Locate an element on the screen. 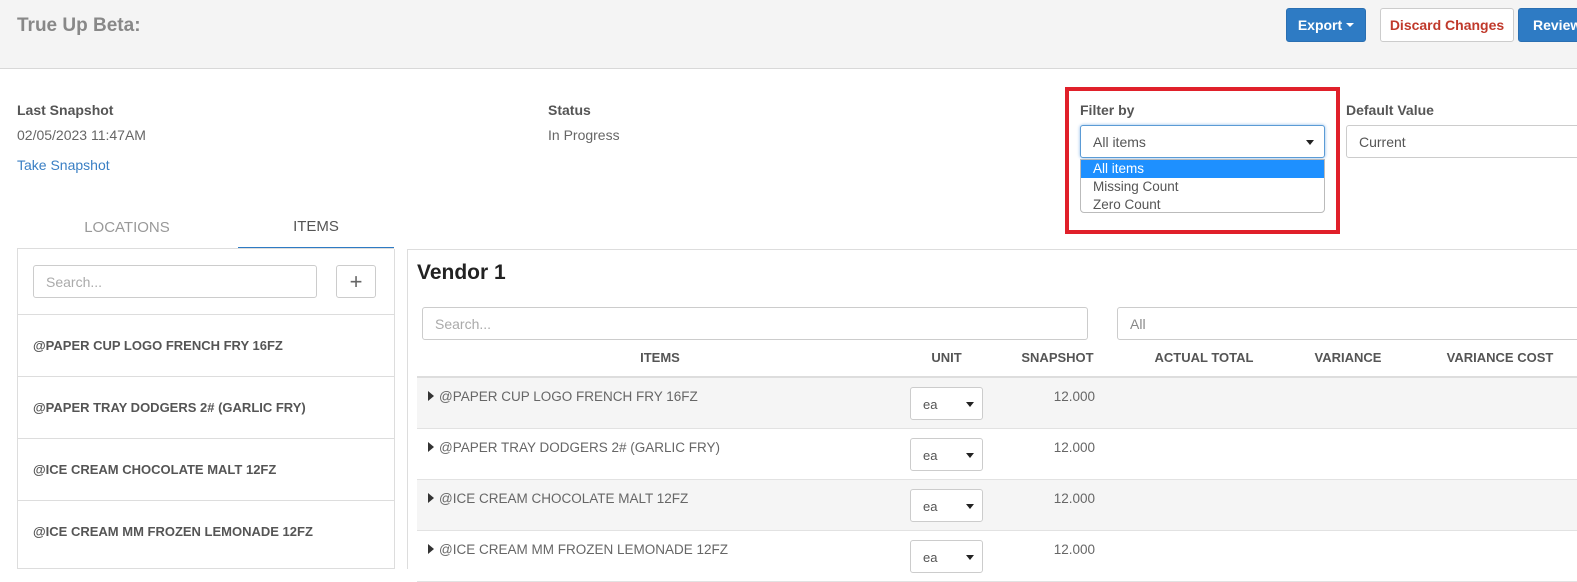  status-value: In Progress is located at coordinates (584, 135).